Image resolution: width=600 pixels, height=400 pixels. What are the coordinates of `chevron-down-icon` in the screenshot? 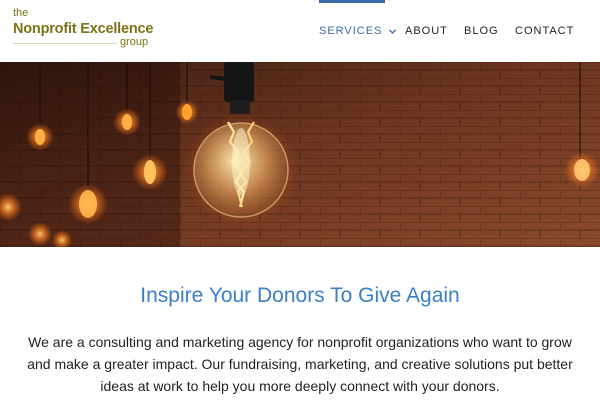 It's located at (392, 31).